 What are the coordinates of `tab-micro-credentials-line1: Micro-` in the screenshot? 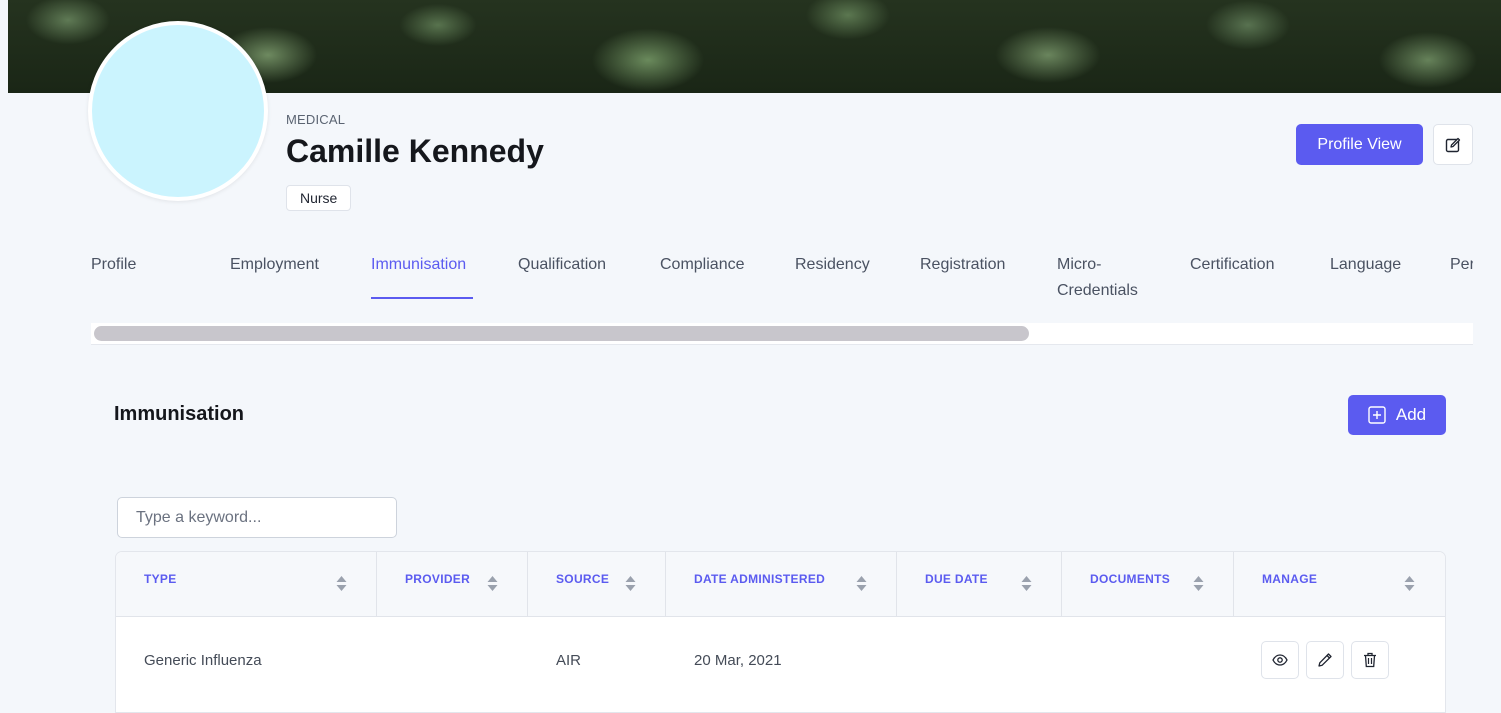 It's located at (1079, 264).